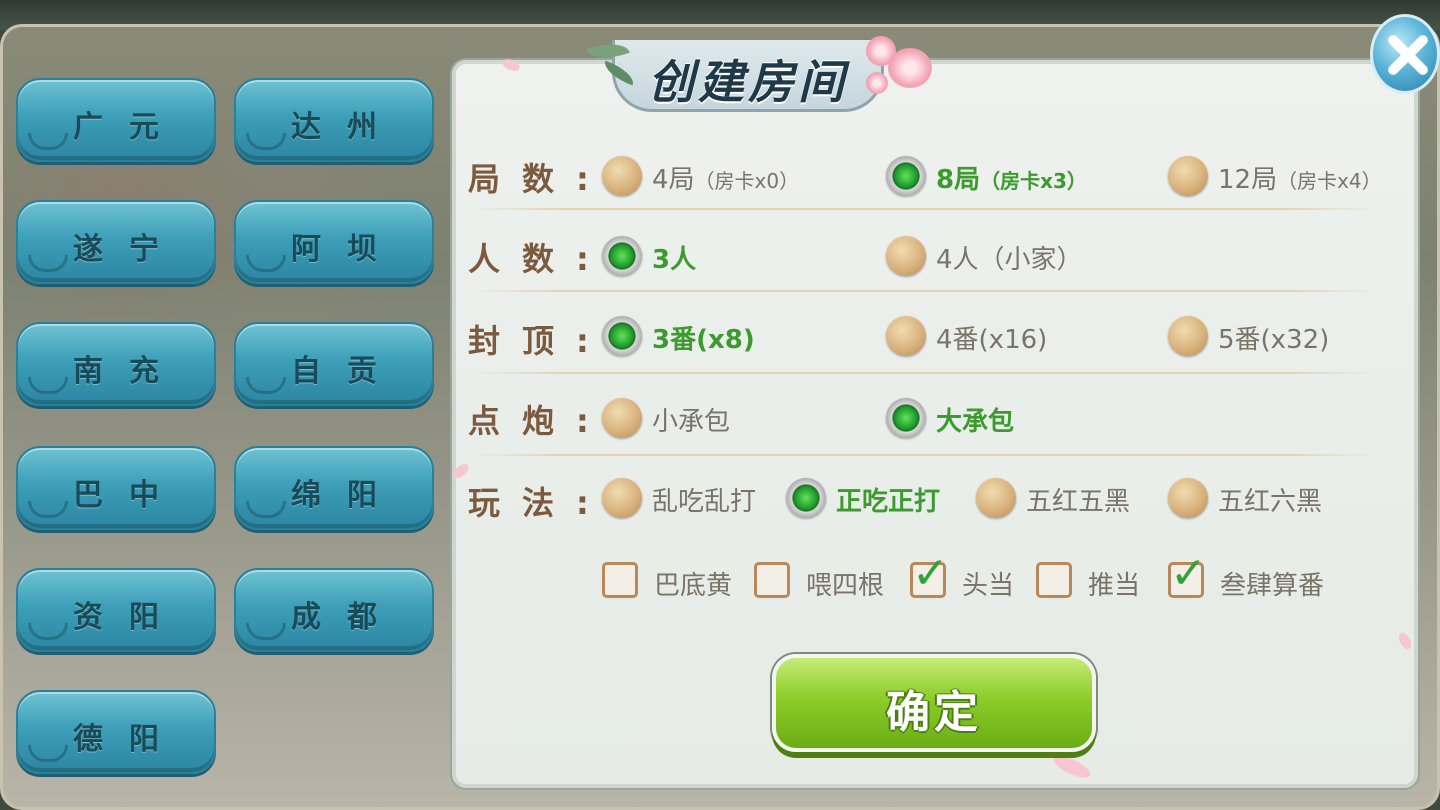 The width and height of the screenshot is (1440, 810). What do you see at coordinates (334, 242) in the screenshot?
I see `city-button-aba: 阿坝` at bounding box center [334, 242].